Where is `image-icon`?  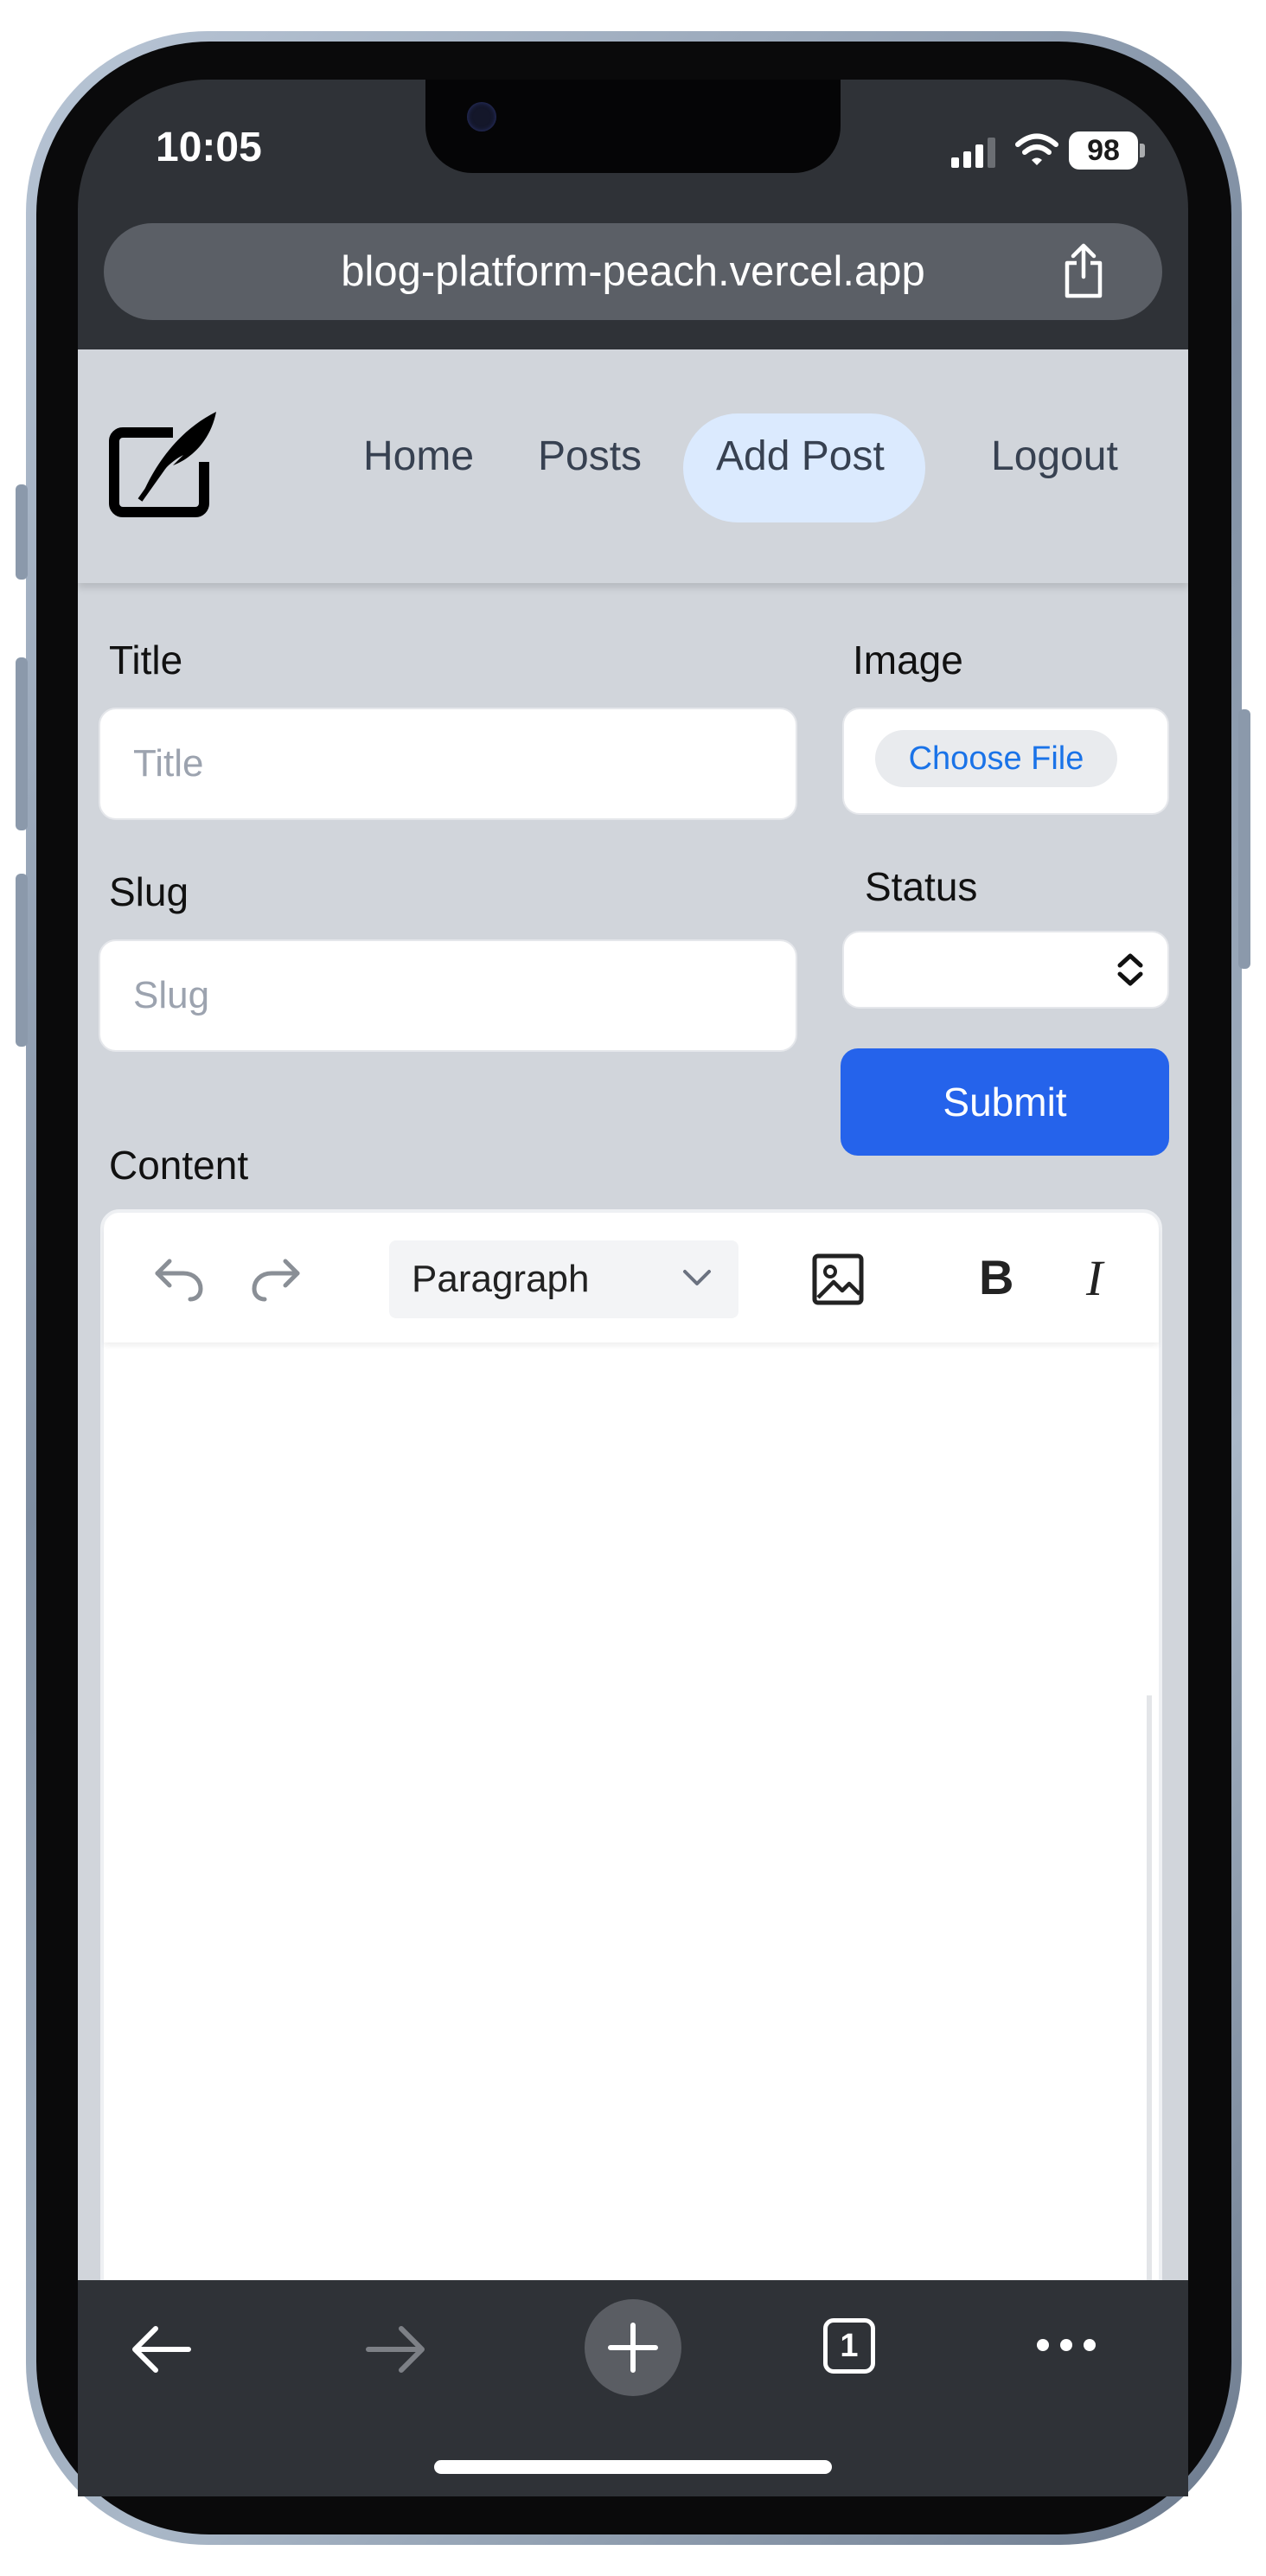 image-icon is located at coordinates (838, 1279).